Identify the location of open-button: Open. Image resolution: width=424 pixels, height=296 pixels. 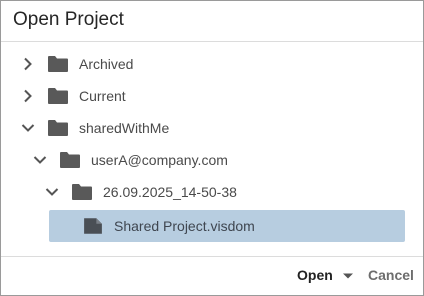
(315, 275).